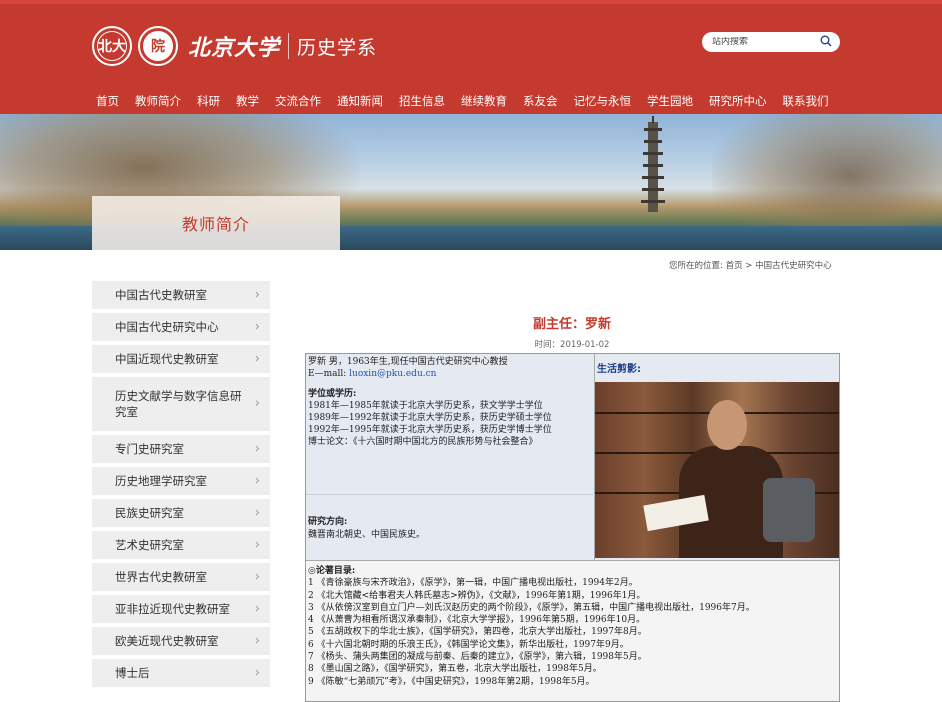 Image resolution: width=942 pixels, height=702 pixels. Describe the element at coordinates (167, 641) in the screenshot. I see `sidebar-item-label: 欧美近现代史教研室` at that location.